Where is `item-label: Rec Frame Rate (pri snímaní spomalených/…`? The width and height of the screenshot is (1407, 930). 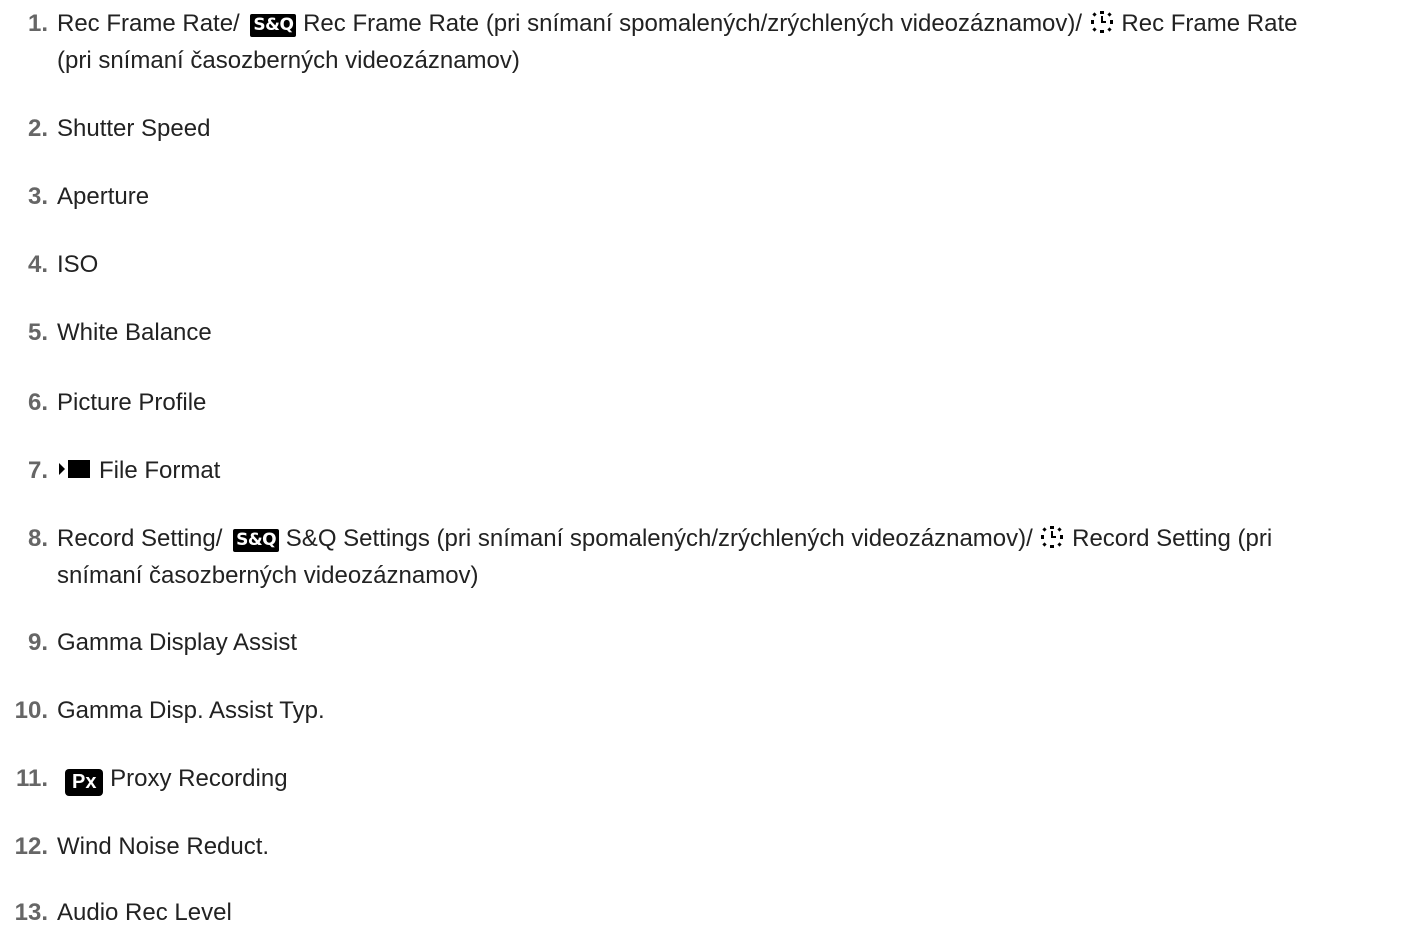 item-label: Rec Frame Rate (pri snímaní spomalených/… is located at coordinates (696, 23).